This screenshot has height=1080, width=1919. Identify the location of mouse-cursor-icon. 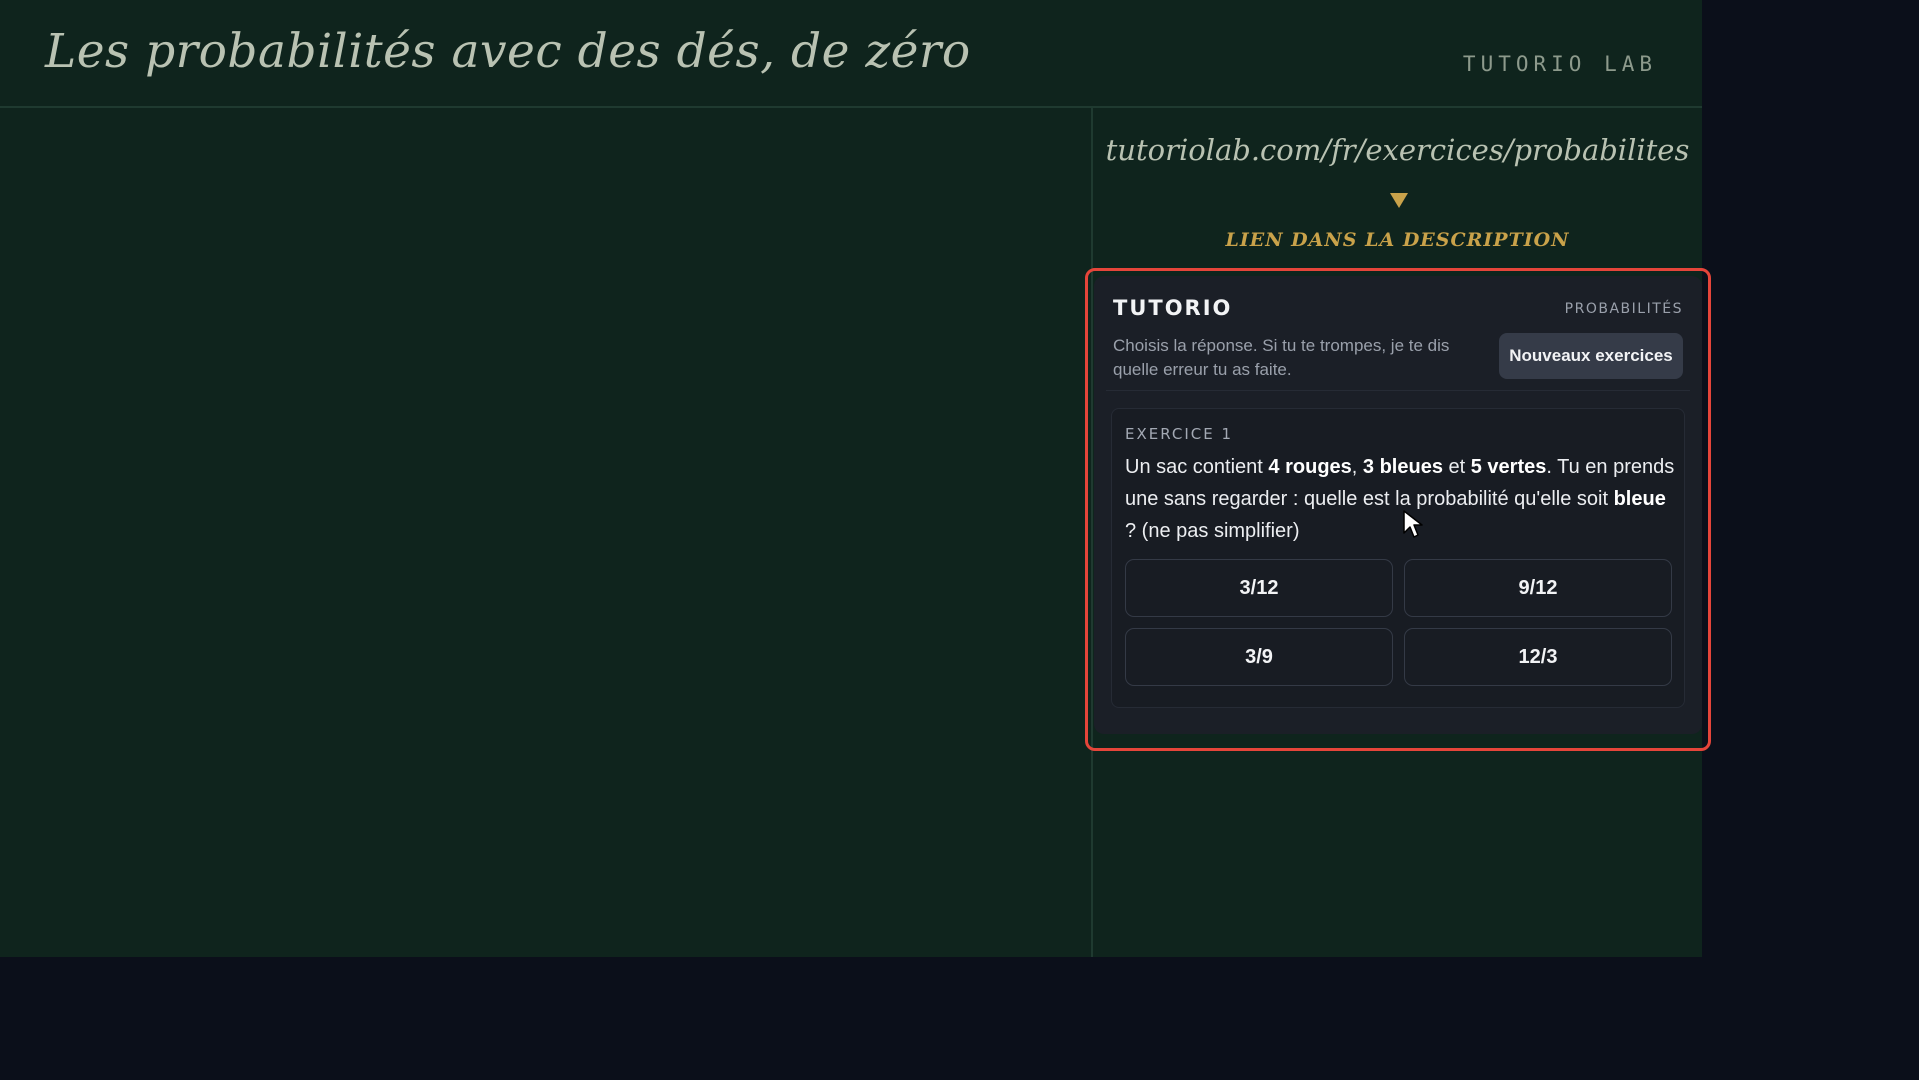
(1413, 524).